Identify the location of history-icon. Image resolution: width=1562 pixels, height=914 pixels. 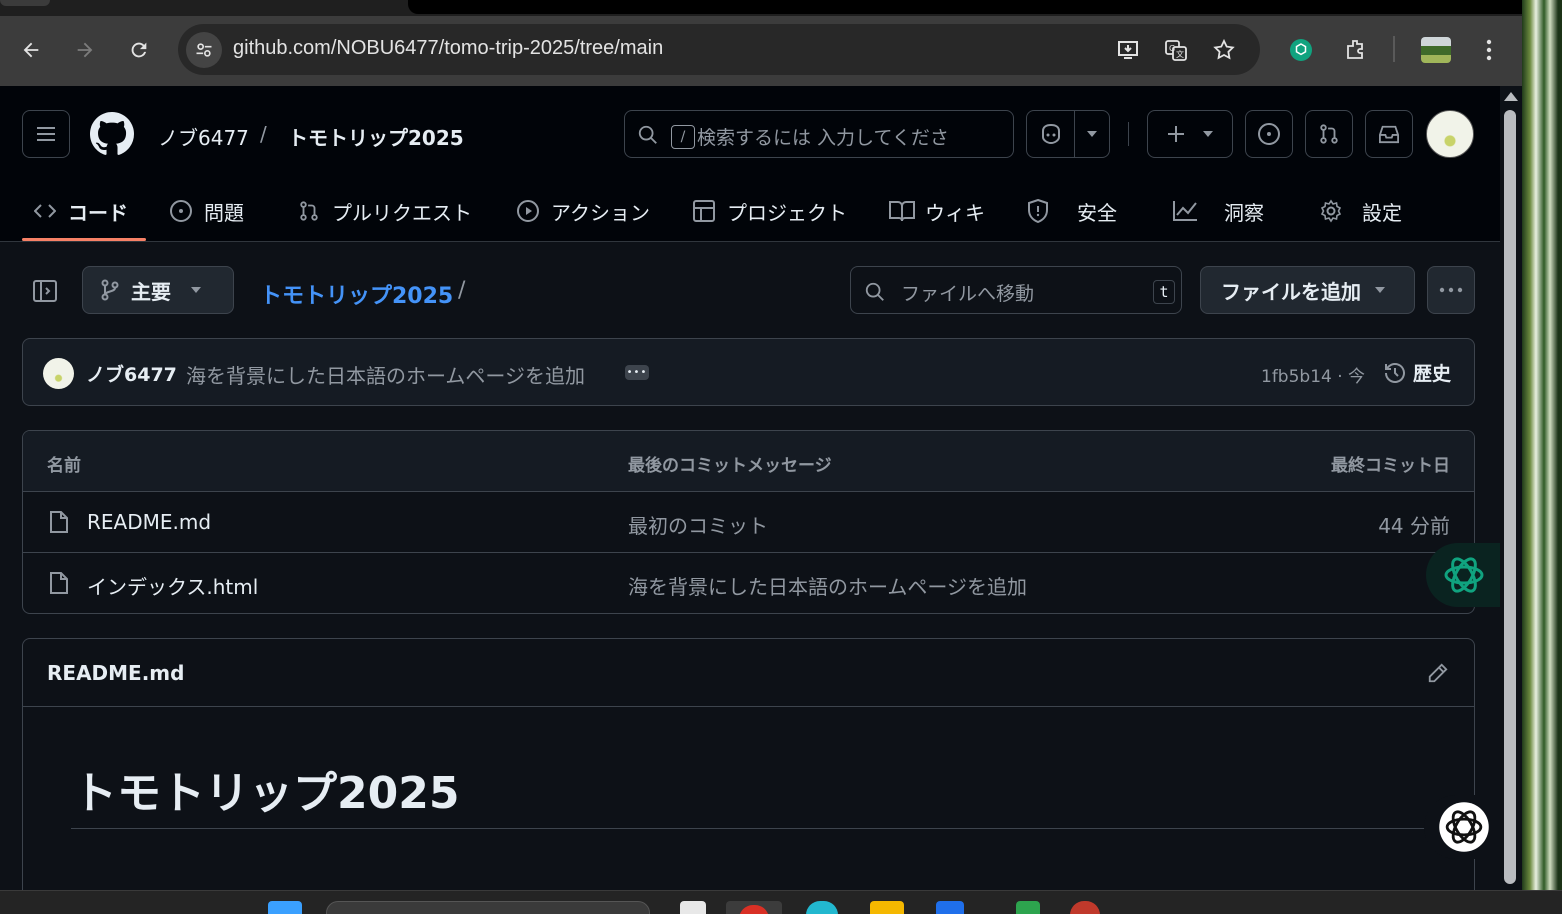
(1395, 372).